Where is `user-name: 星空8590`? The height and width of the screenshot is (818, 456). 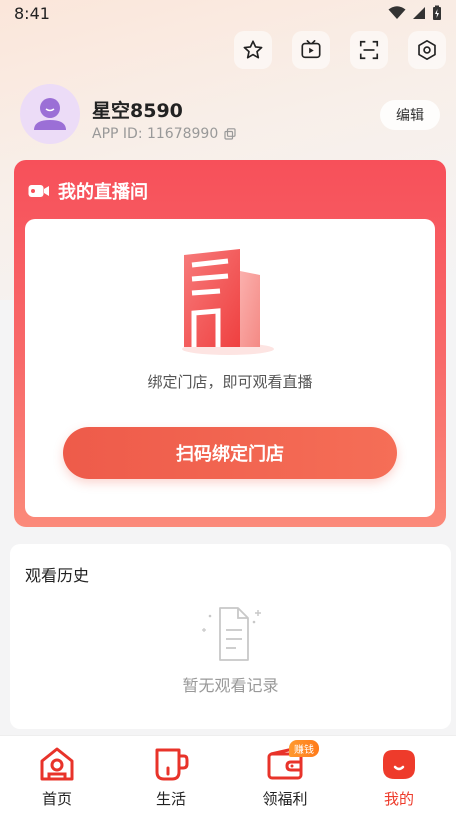 user-name: 星空8590 is located at coordinates (137, 111).